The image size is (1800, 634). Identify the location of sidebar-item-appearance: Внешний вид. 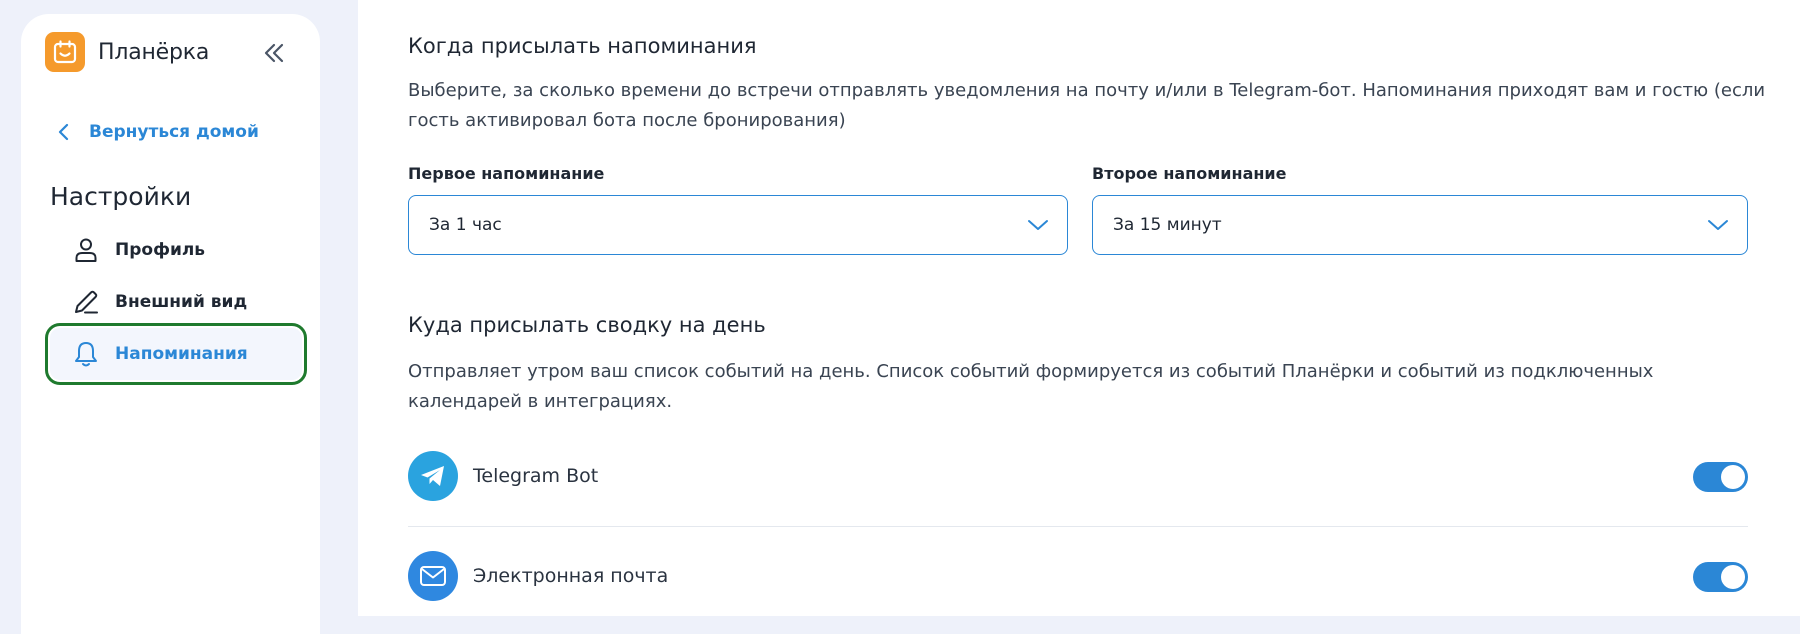
(176, 302).